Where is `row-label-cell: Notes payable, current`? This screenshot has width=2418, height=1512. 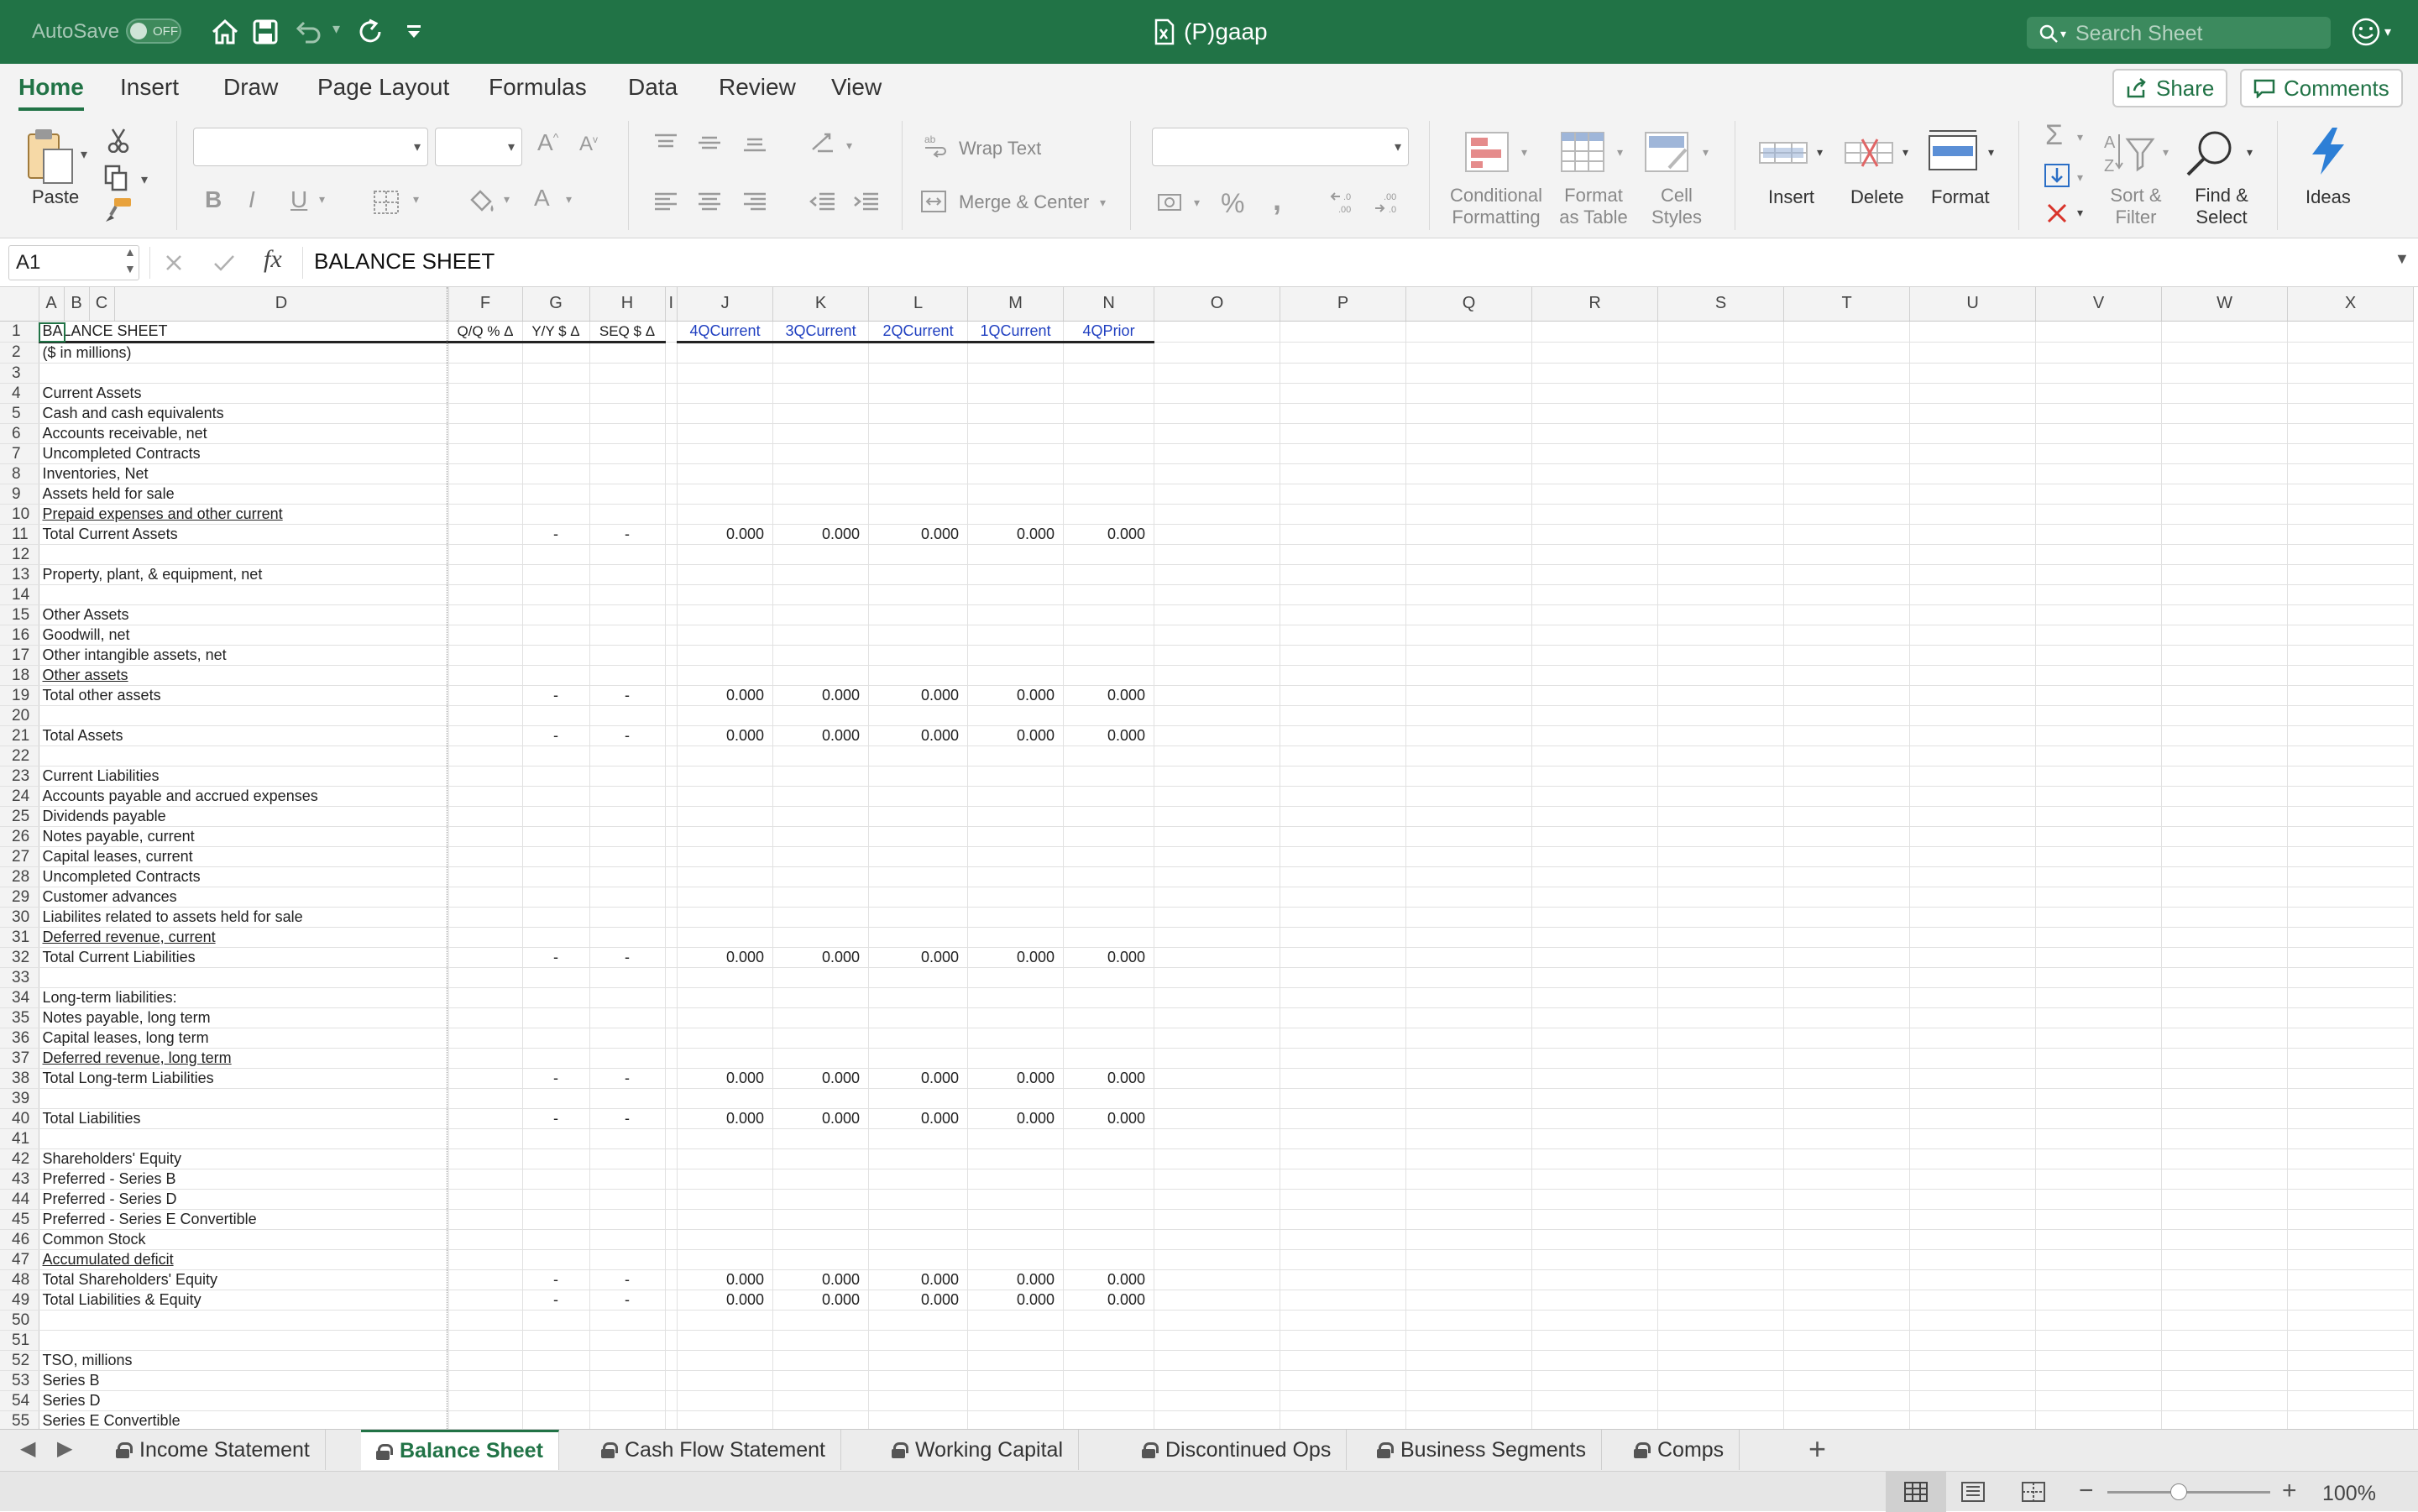 row-label-cell: Notes payable, current is located at coordinates (244, 836).